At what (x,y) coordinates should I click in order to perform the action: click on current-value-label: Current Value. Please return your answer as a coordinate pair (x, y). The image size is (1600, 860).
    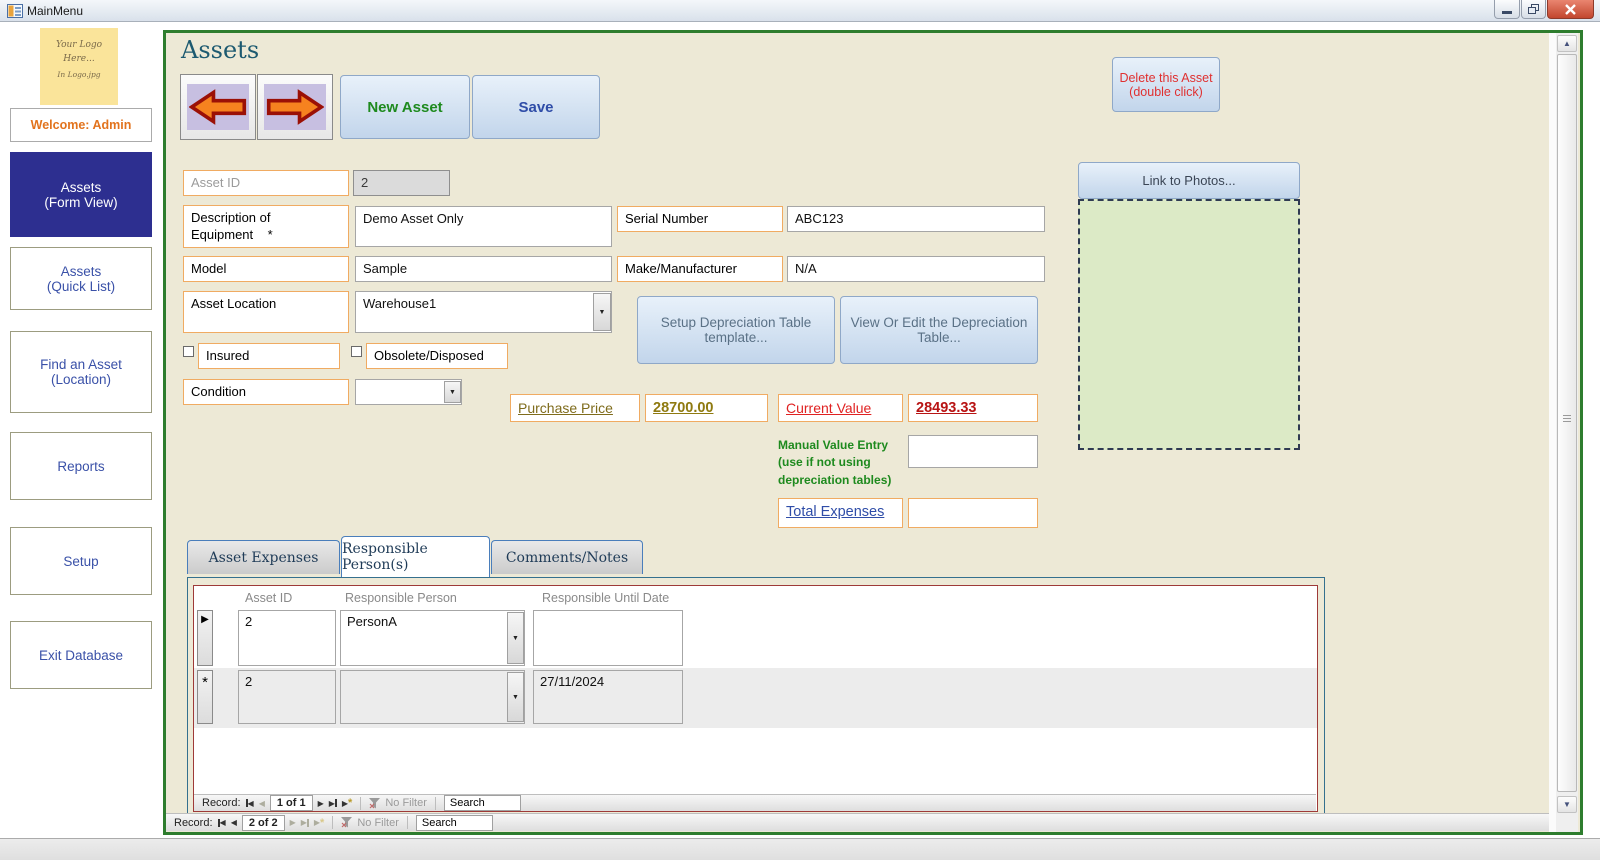
    Looking at the image, I should click on (840, 408).